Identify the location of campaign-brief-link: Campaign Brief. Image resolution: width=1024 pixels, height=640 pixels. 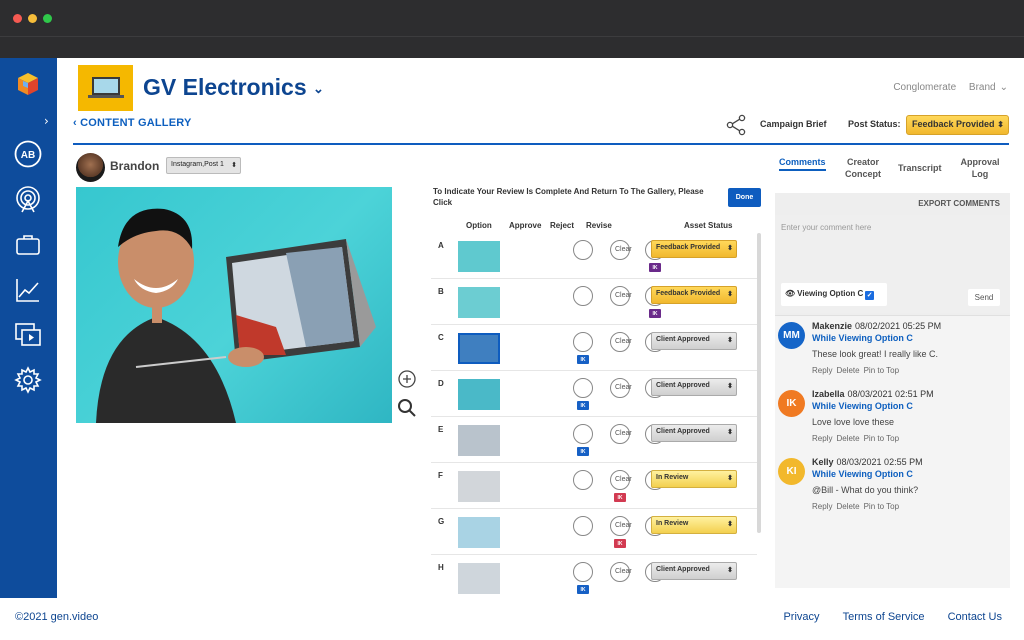
(793, 124).